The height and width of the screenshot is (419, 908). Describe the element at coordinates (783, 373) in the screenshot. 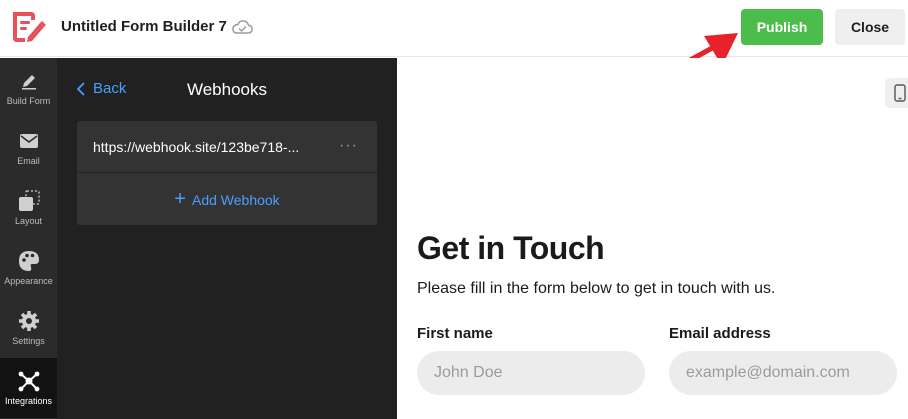

I see `email-address-input` at that location.